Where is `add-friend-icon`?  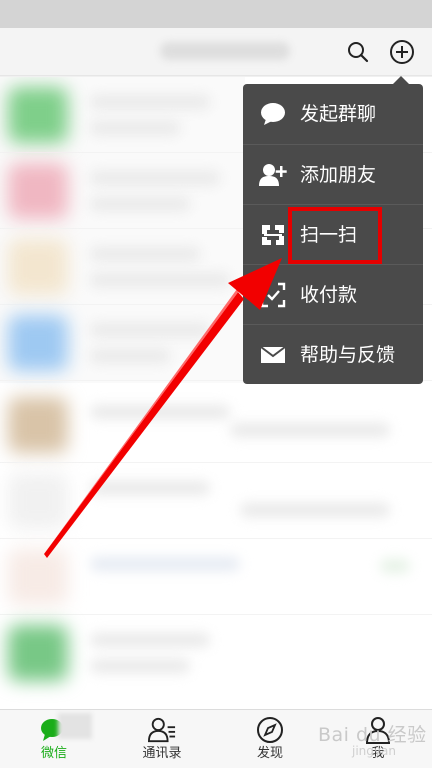 add-friend-icon is located at coordinates (273, 175).